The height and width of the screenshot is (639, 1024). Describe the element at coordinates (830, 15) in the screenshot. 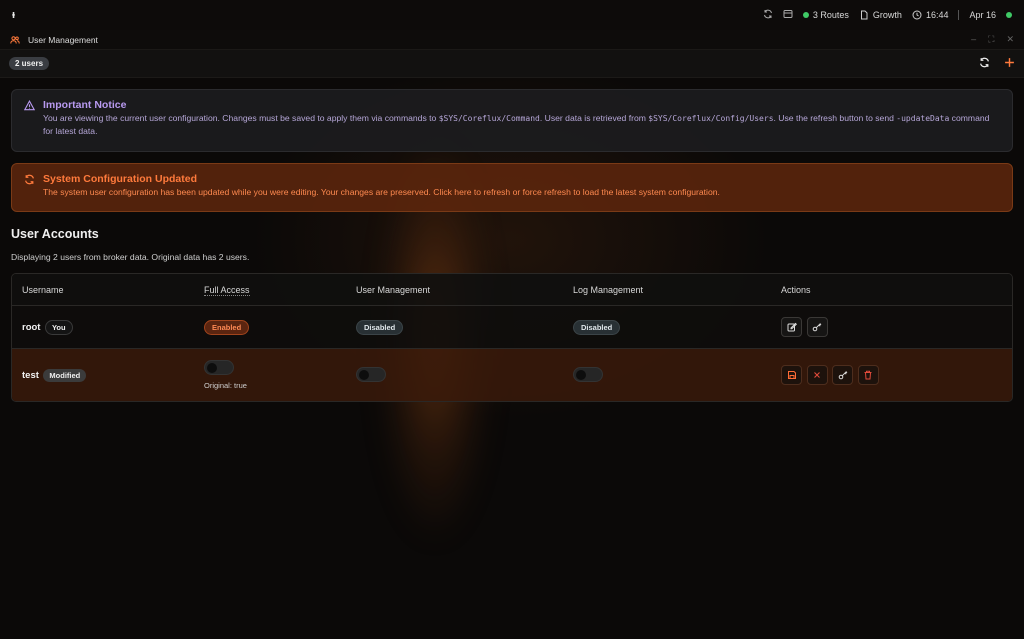

I see `routes-label: 3 Routes` at that location.